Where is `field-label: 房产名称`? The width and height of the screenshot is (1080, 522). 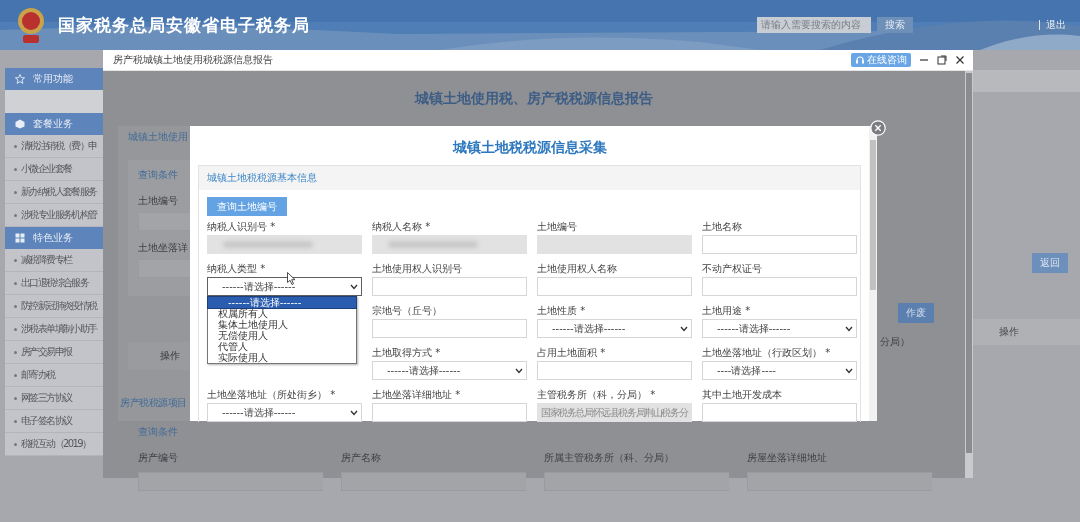 field-label: 房产名称 is located at coordinates (361, 458).